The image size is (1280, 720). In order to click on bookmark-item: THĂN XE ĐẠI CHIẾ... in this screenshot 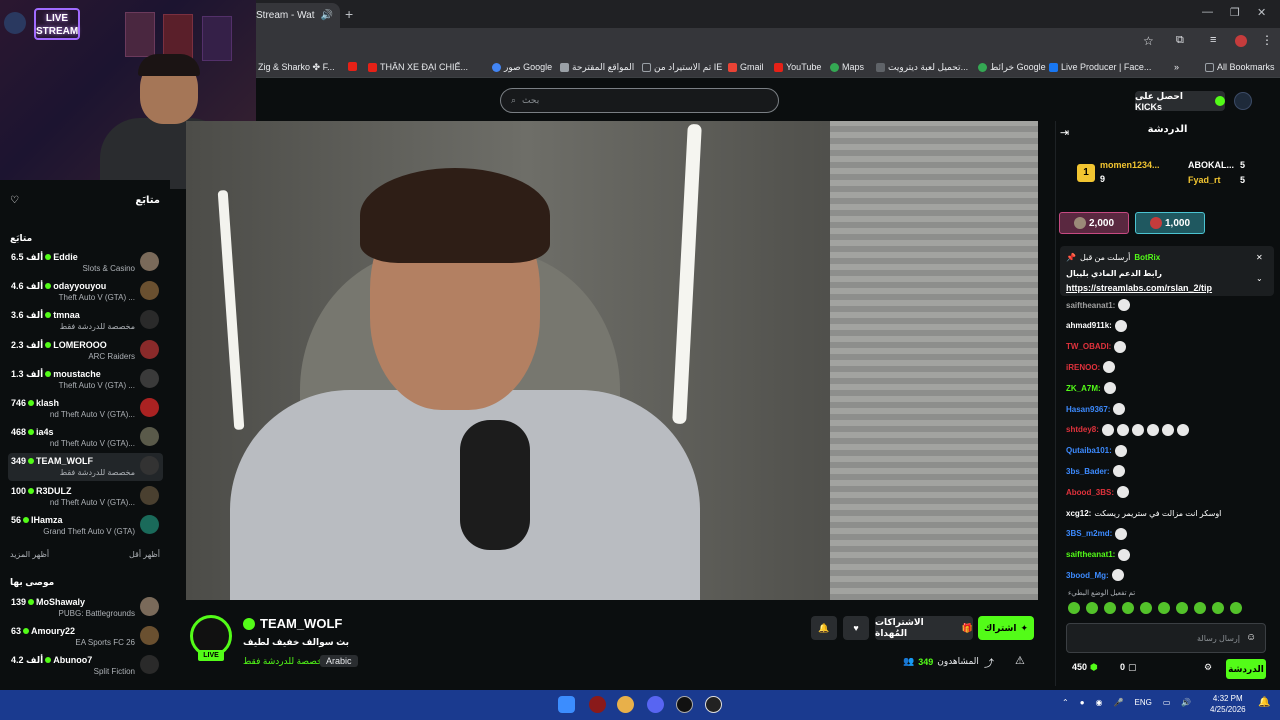, I will do `click(418, 67)`.